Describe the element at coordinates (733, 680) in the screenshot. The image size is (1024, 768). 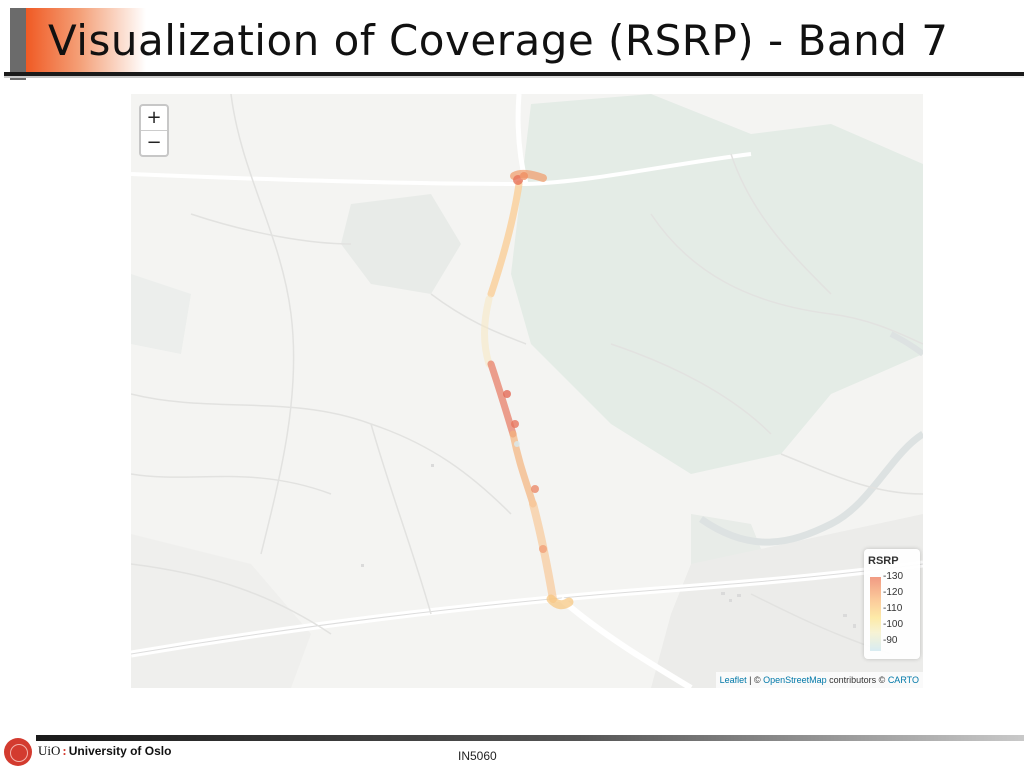
I see `leaflet-link: Leaflet` at that location.